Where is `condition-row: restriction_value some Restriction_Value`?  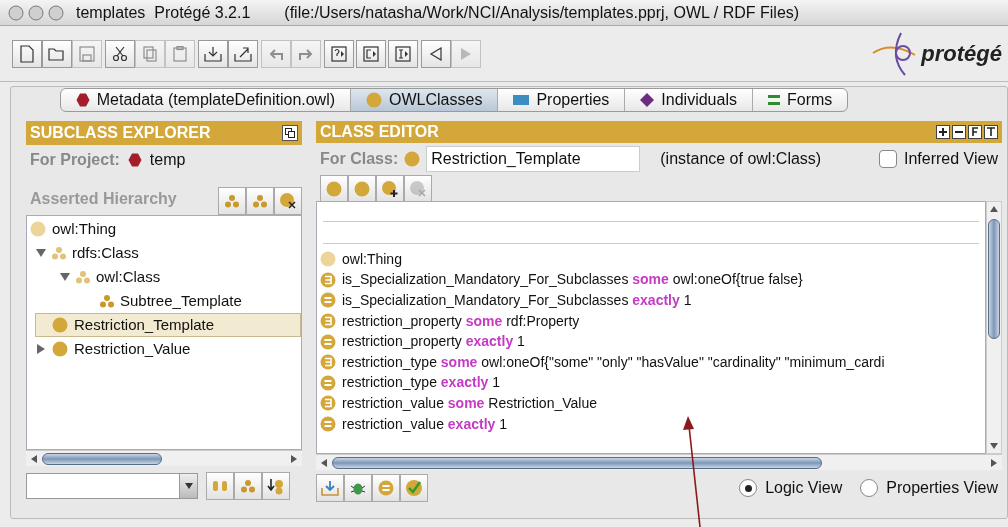 condition-row: restriction_value some Restriction_Value is located at coordinates (652, 403).